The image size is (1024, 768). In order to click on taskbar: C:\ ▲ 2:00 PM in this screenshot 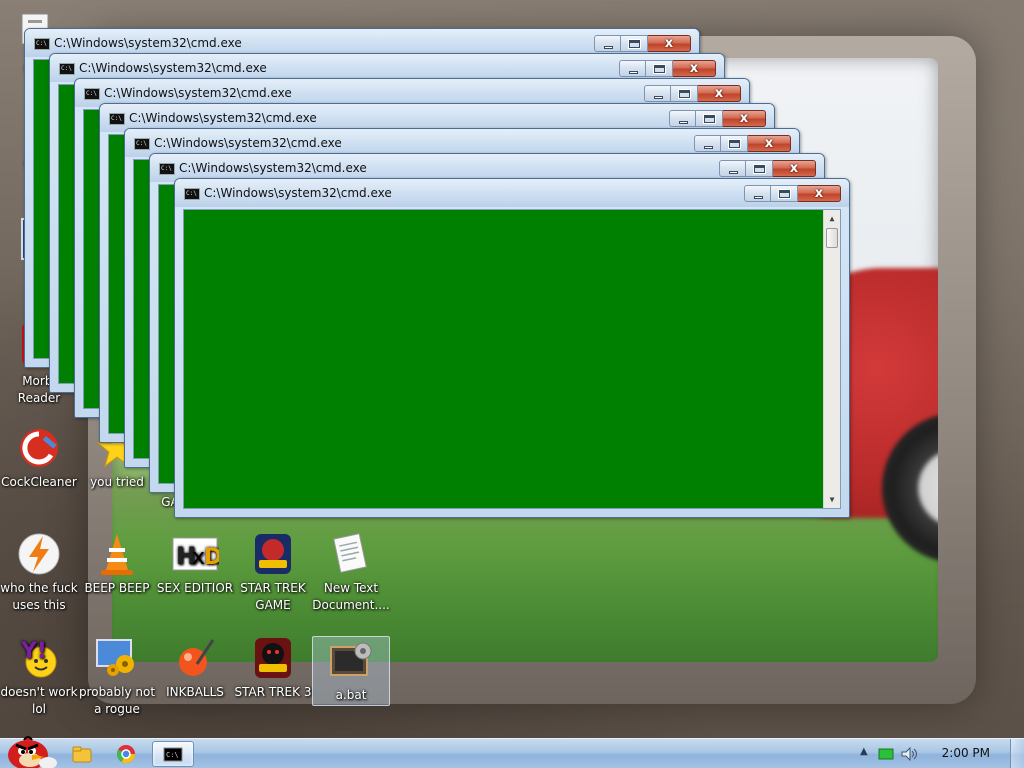, I will do `click(512, 752)`.